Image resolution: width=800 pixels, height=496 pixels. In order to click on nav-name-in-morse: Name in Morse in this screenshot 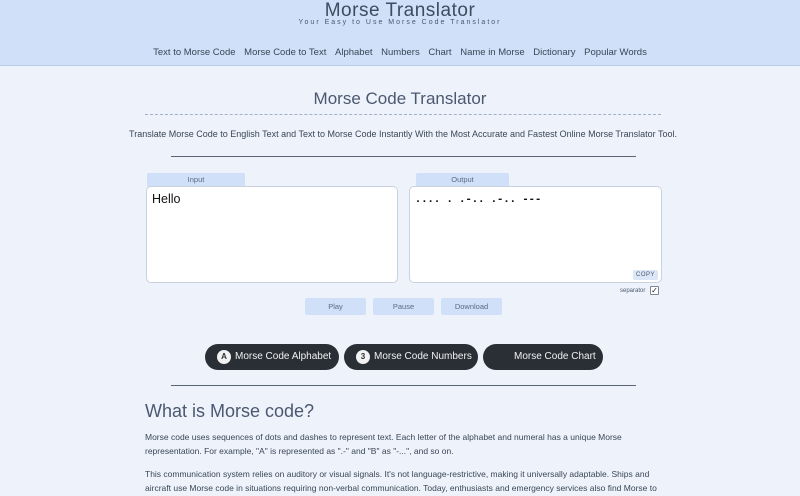, I will do `click(492, 52)`.